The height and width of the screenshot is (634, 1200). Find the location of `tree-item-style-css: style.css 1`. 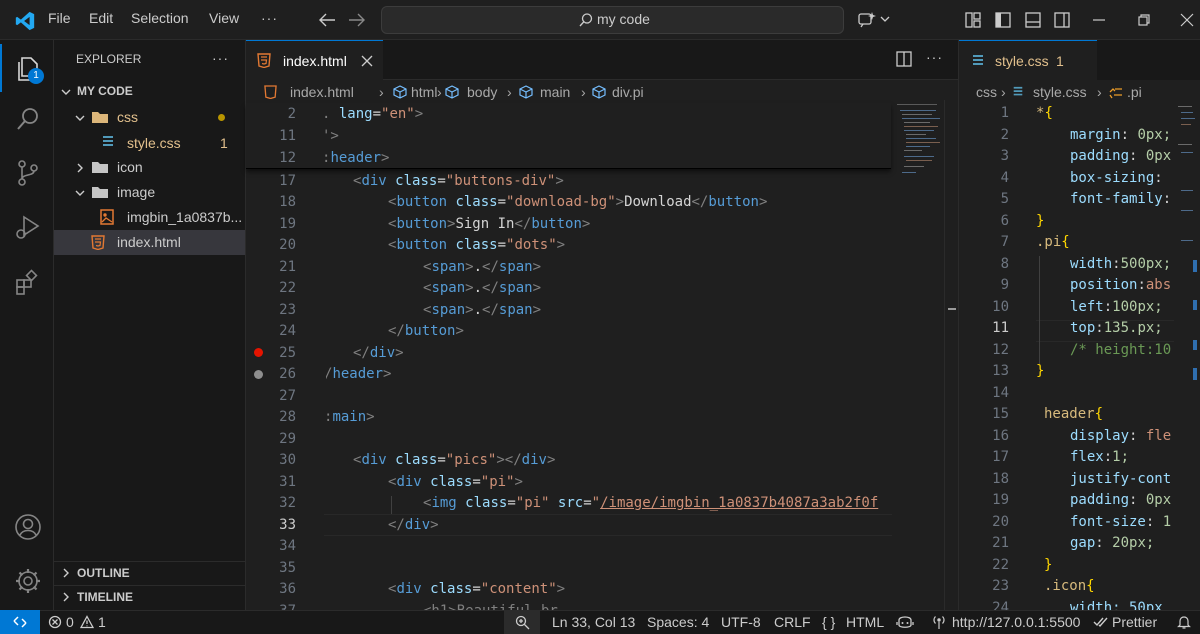

tree-item-style-css: style.css 1 is located at coordinates (149, 142).